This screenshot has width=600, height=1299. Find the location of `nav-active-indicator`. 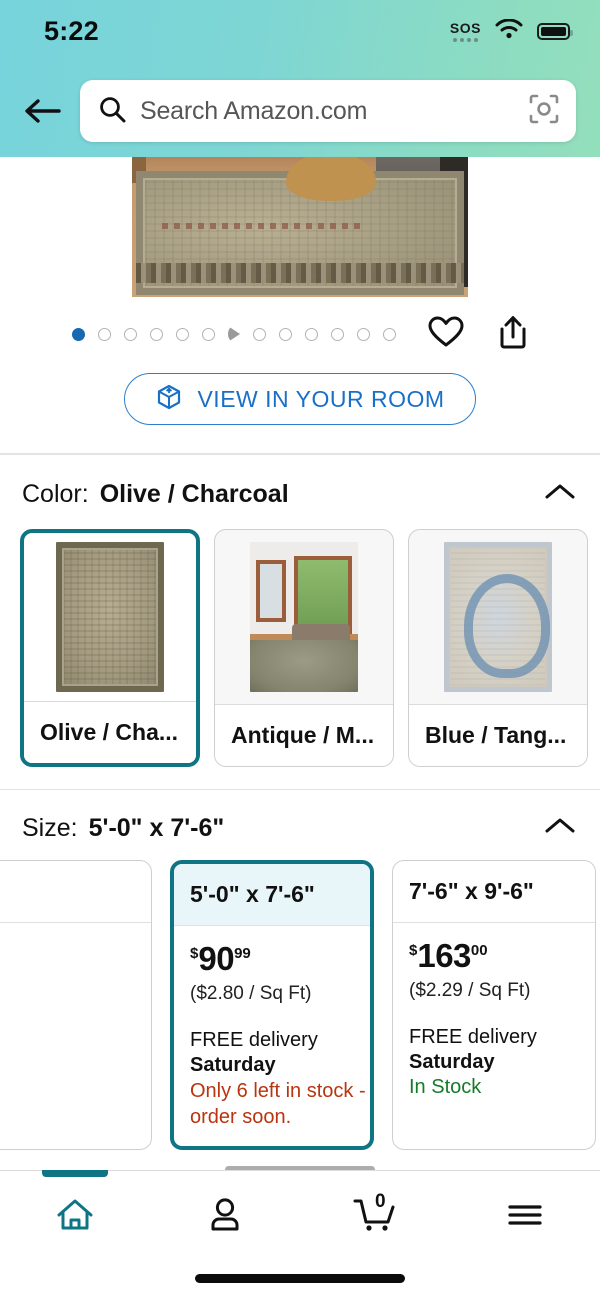

nav-active-indicator is located at coordinates (75, 1173).